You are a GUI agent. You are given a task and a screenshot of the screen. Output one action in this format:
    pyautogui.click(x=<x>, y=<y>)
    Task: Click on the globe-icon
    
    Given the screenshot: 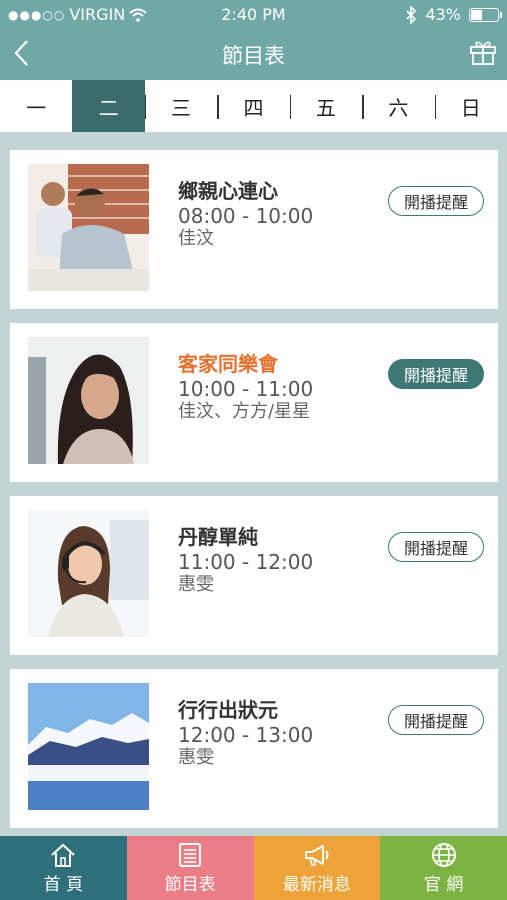 What is the action you would take?
    pyautogui.click(x=443, y=854)
    